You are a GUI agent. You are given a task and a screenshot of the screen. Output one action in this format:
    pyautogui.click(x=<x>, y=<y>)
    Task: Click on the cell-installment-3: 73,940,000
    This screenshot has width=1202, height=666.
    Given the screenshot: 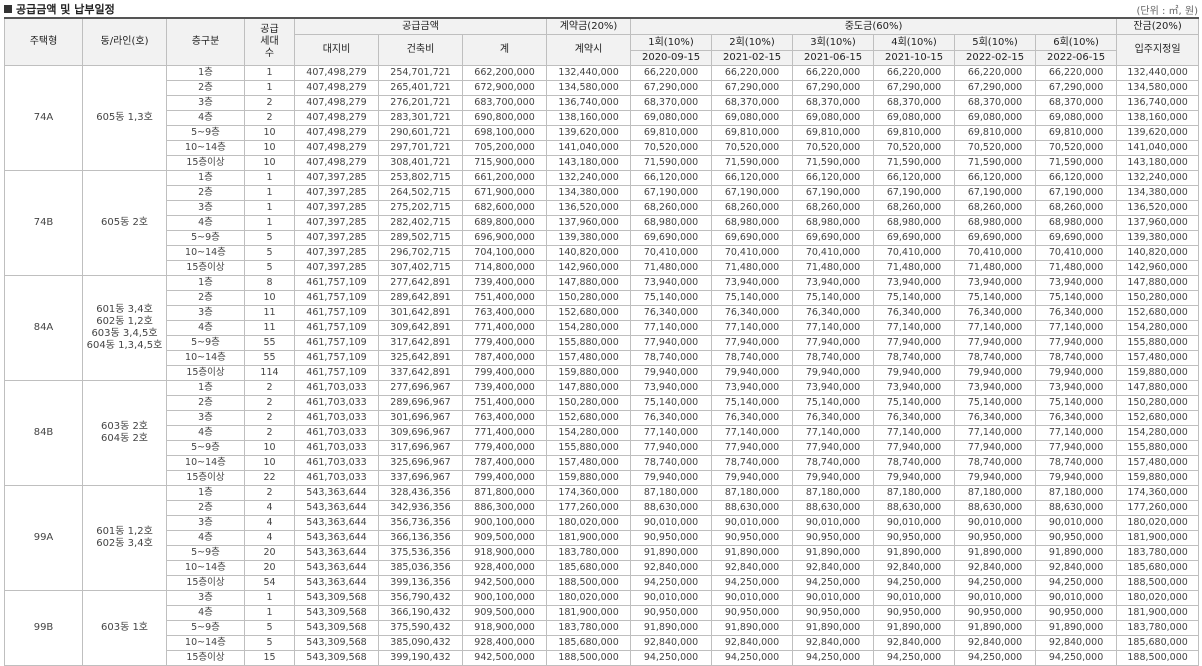 What is the action you would take?
    pyautogui.click(x=833, y=387)
    